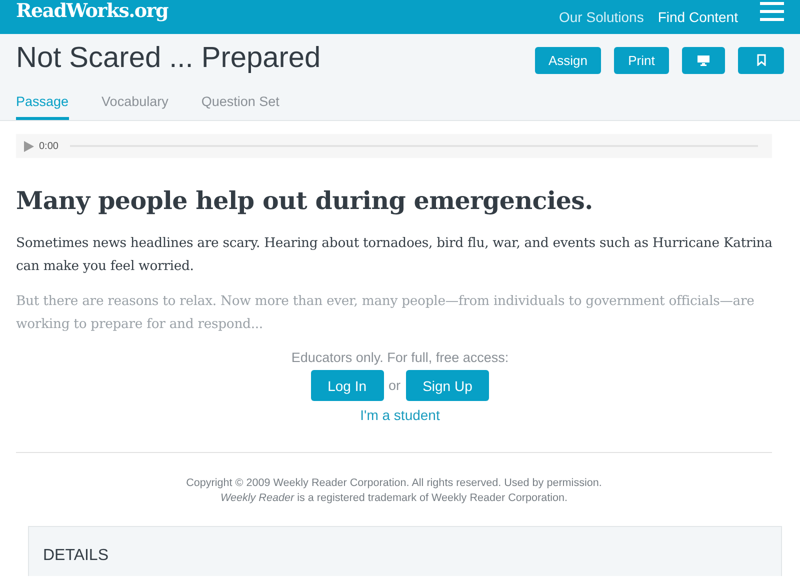 The height and width of the screenshot is (588, 800). I want to click on details-heading: DETAILS, so click(75, 555).